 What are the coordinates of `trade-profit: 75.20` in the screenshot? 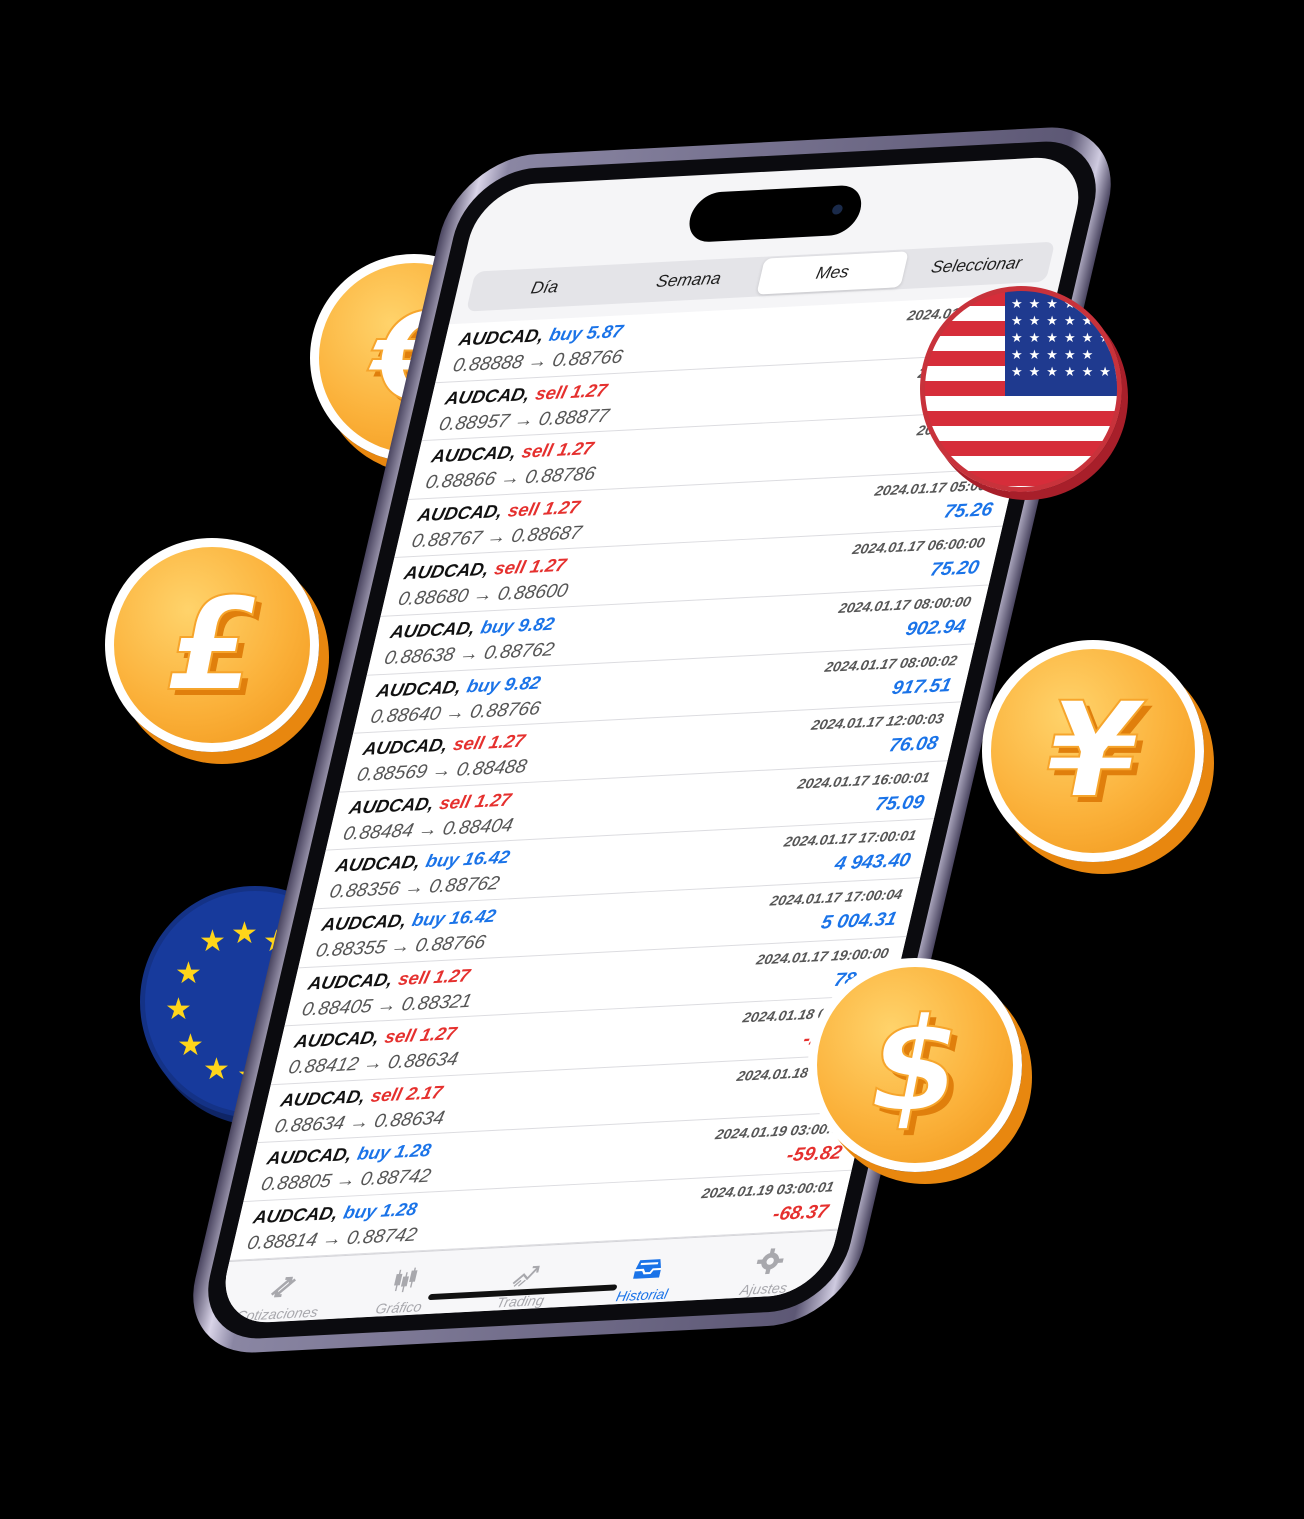 It's located at (955, 569).